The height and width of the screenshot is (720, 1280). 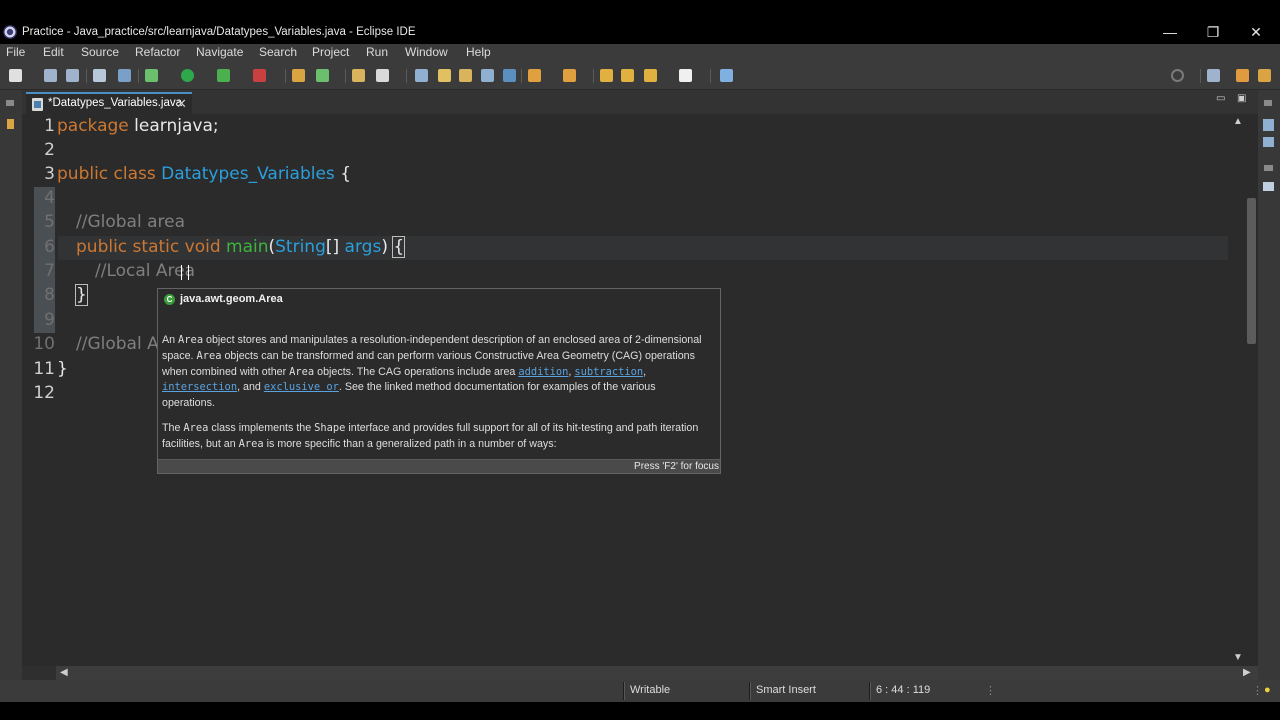 I want to click on line-number: 12, so click(x=44, y=393).